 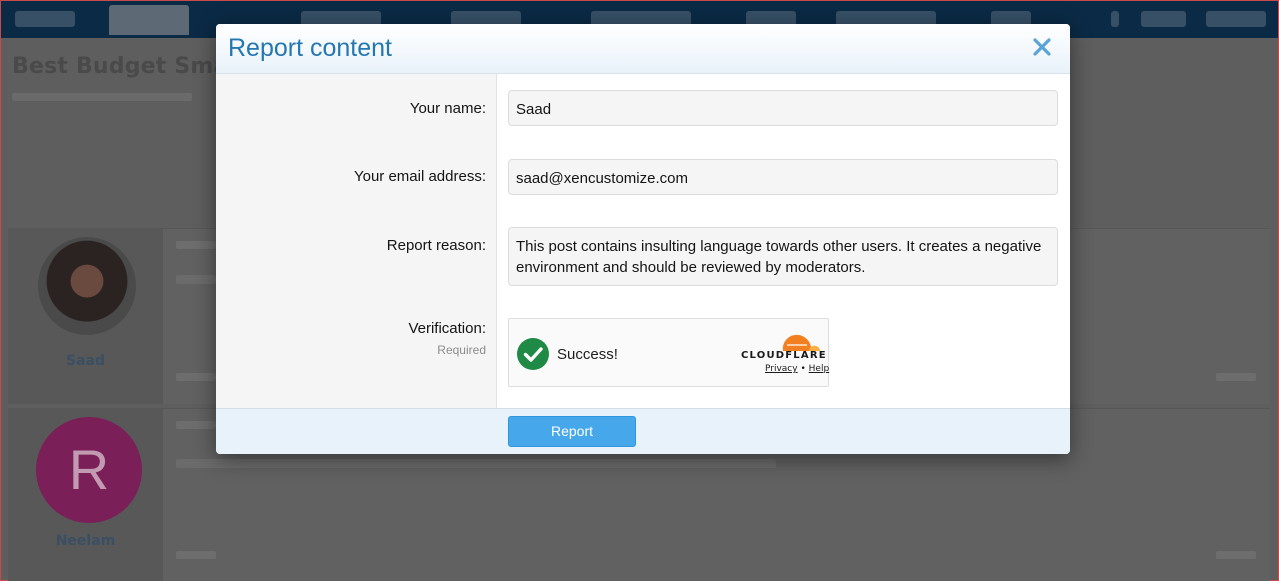 What do you see at coordinates (310, 48) in the screenshot?
I see `dialog-title: Report content` at bounding box center [310, 48].